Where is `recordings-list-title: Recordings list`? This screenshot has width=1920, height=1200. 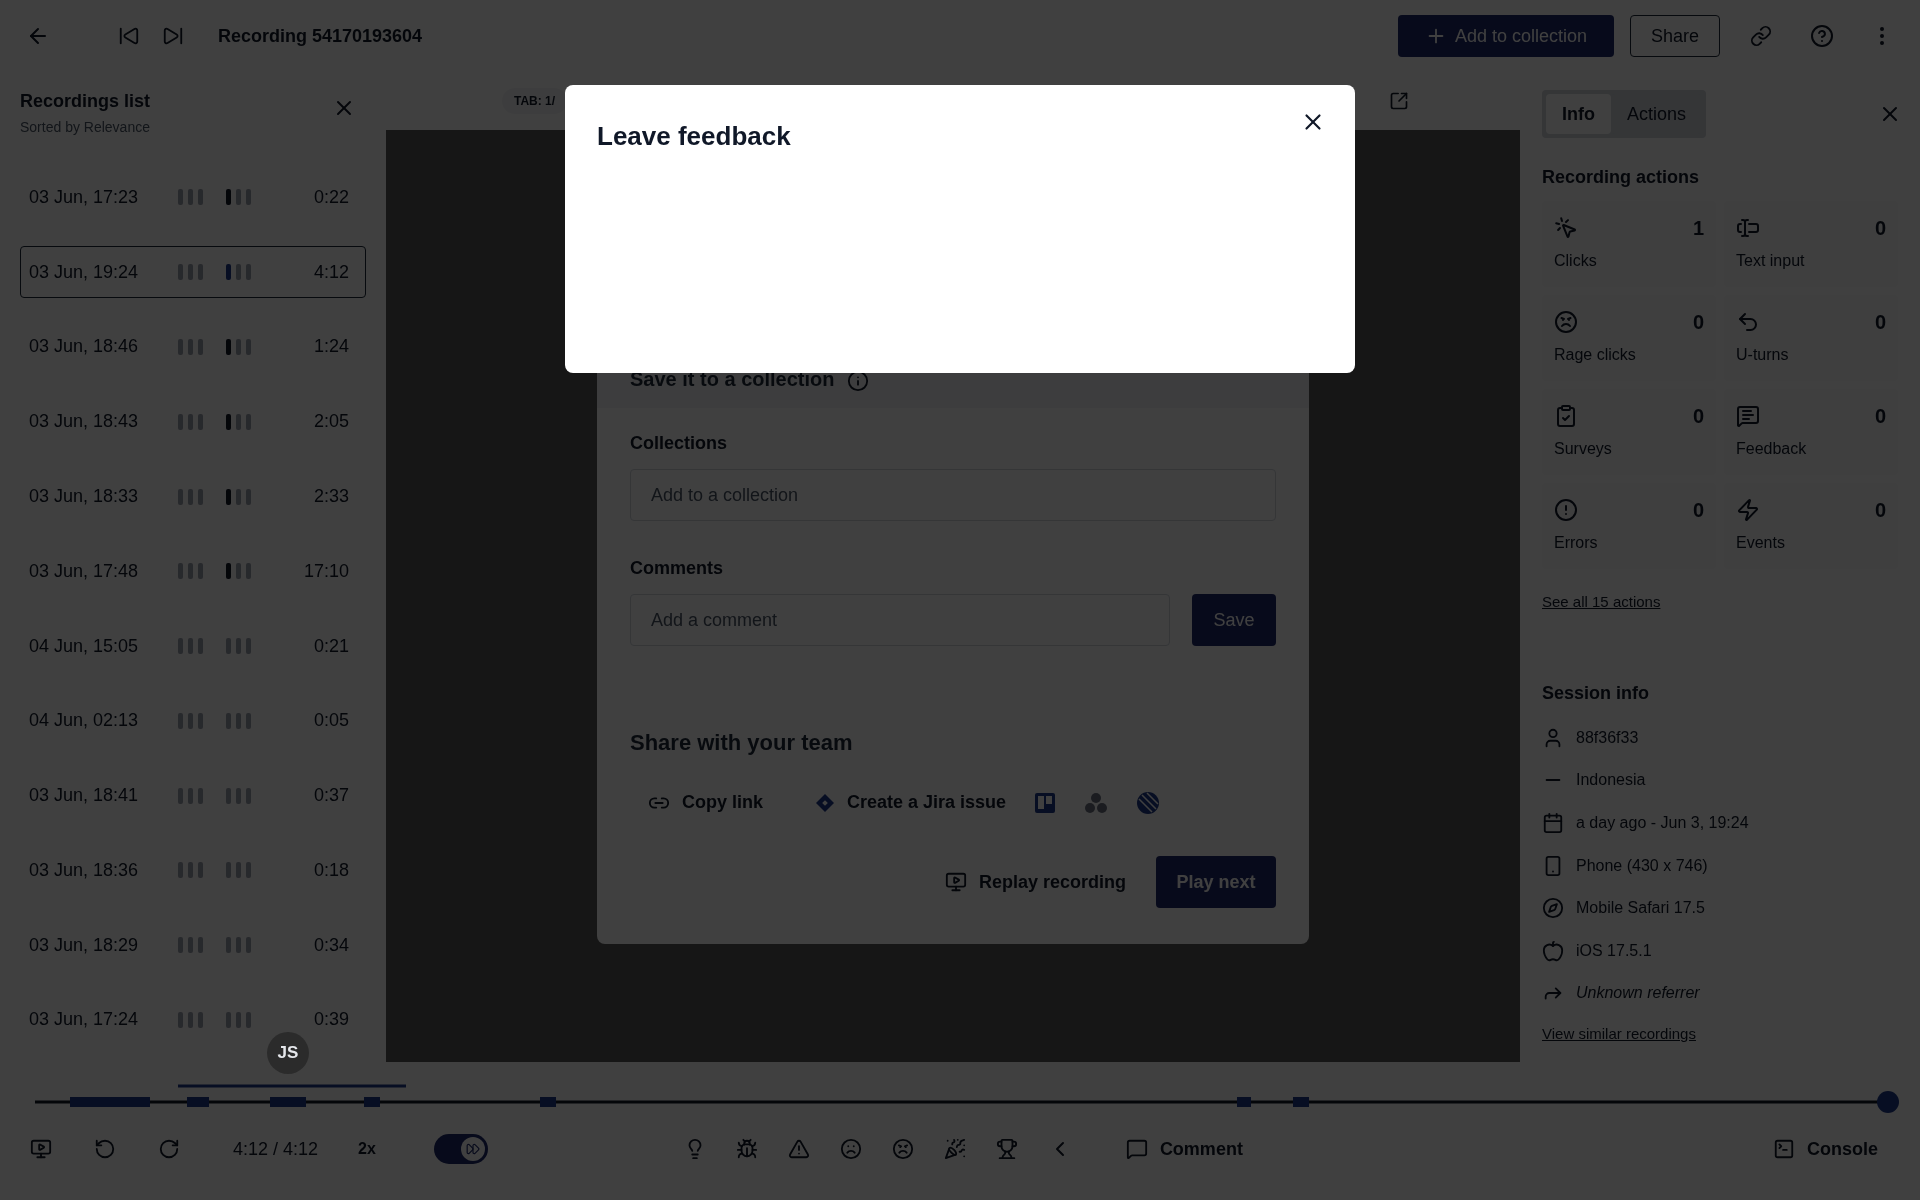
recordings-list-title: Recordings list is located at coordinates (85, 101).